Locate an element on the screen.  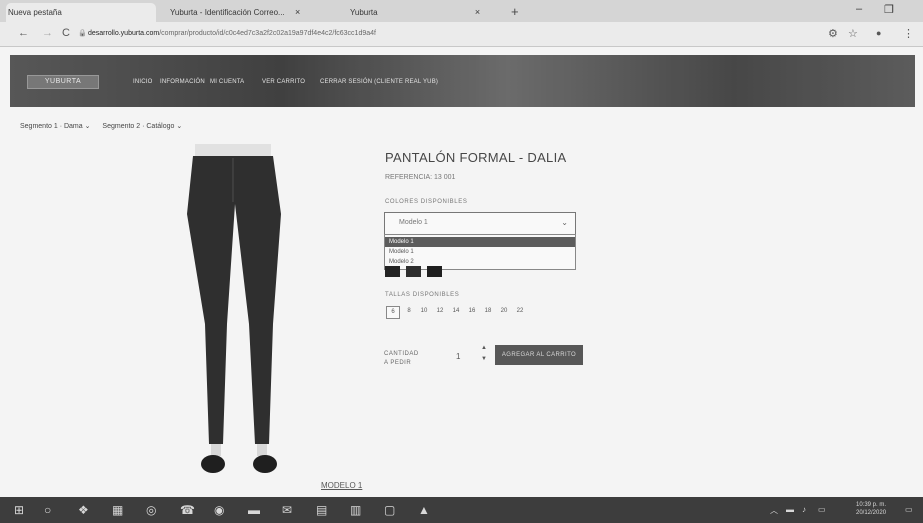
menu-icon: ⋮ is located at coordinates (908, 33).